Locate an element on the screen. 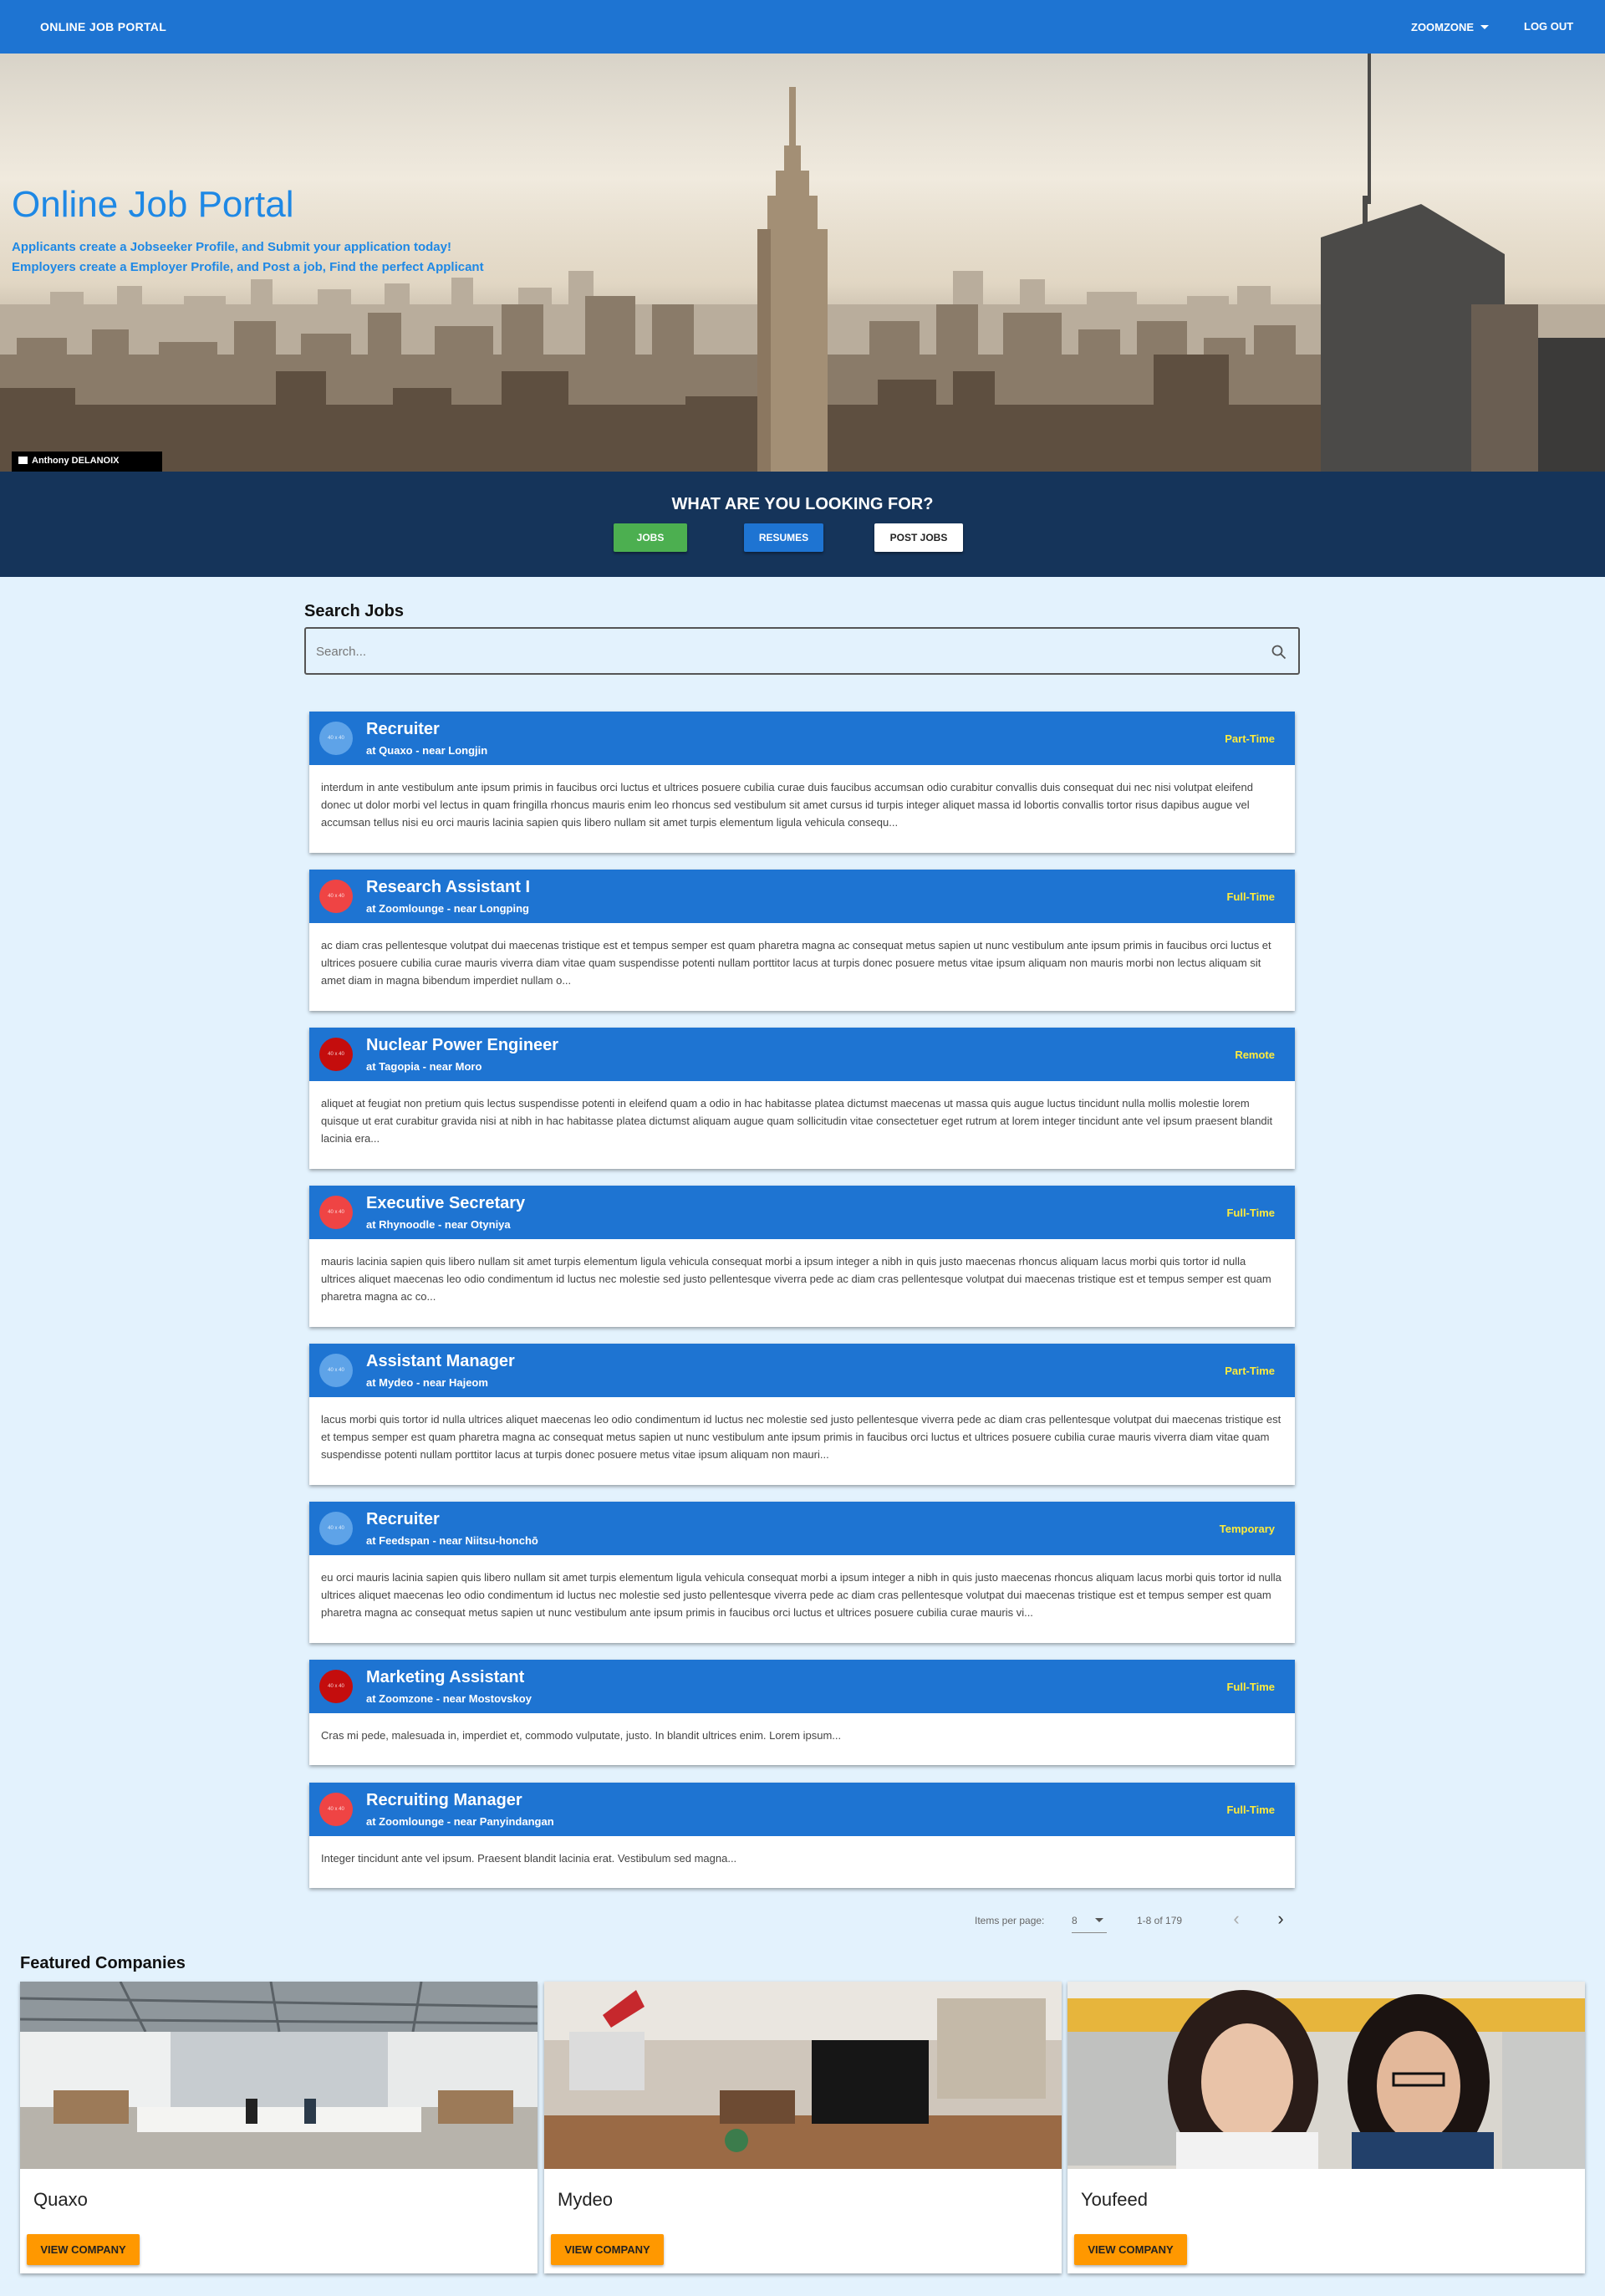  company-card: Mydeo VIEW COMPANY is located at coordinates (803, 2128).